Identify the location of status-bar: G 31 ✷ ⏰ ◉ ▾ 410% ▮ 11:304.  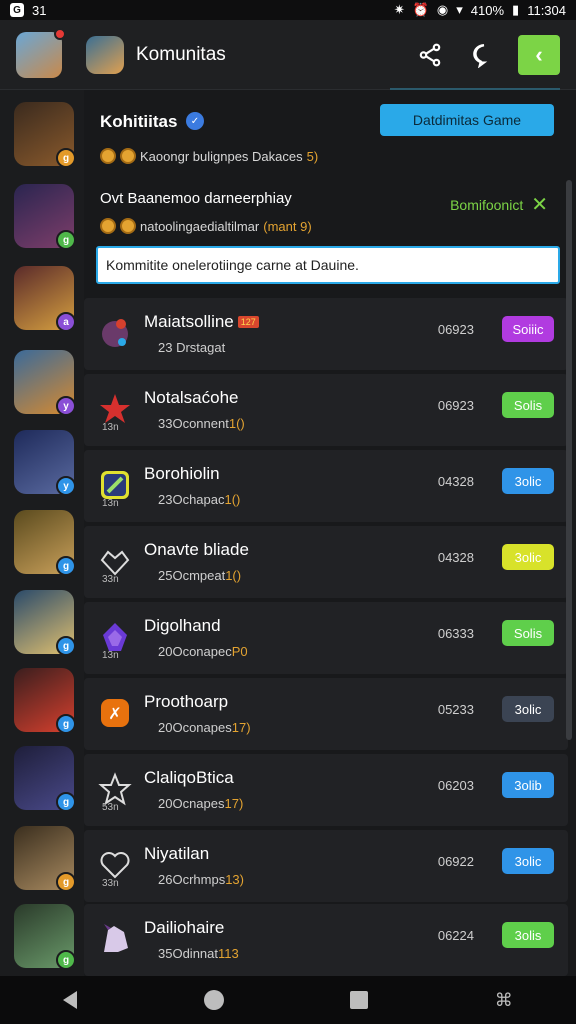
(288, 10).